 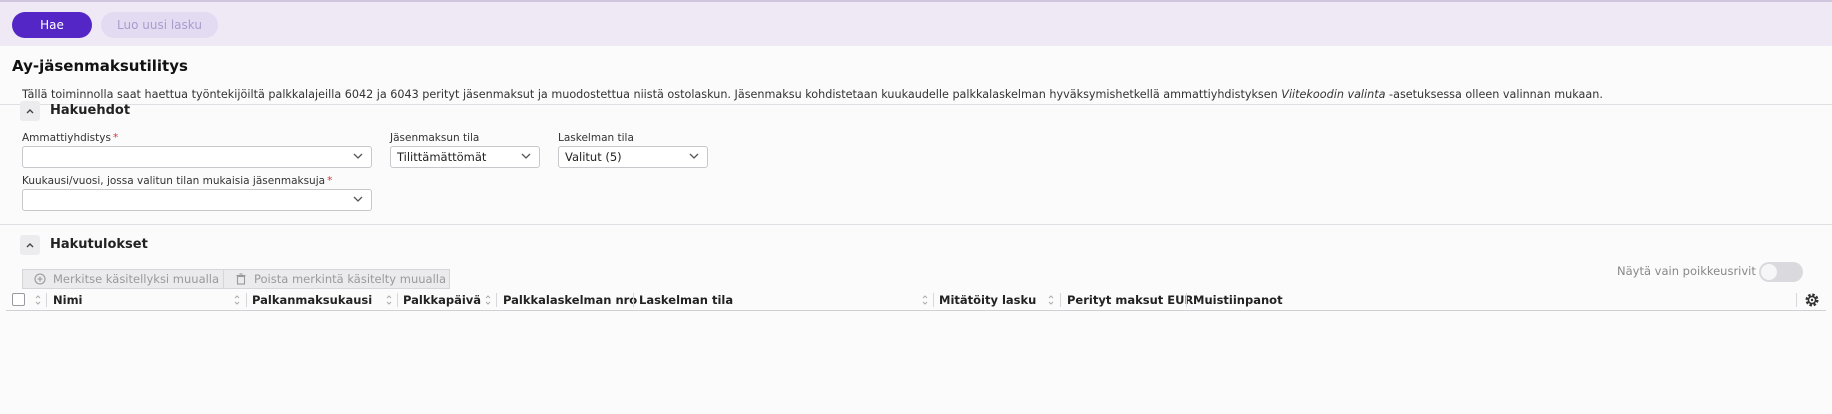 I want to click on page-title: Ay-jäsenmaksutilitys, so click(x=100, y=66).